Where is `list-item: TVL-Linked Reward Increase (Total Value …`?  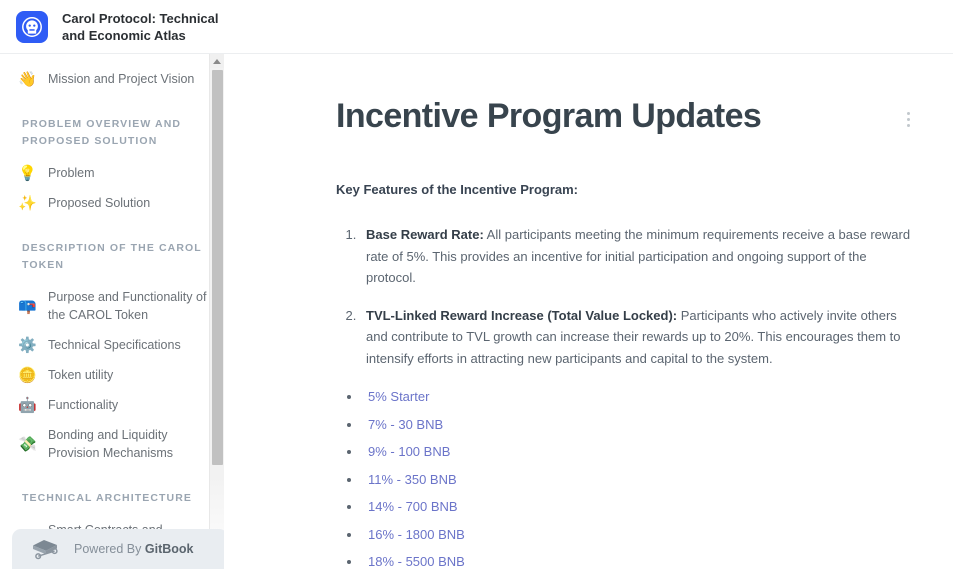 list-item: TVL-Linked Reward Increase (Total Value … is located at coordinates (639, 337).